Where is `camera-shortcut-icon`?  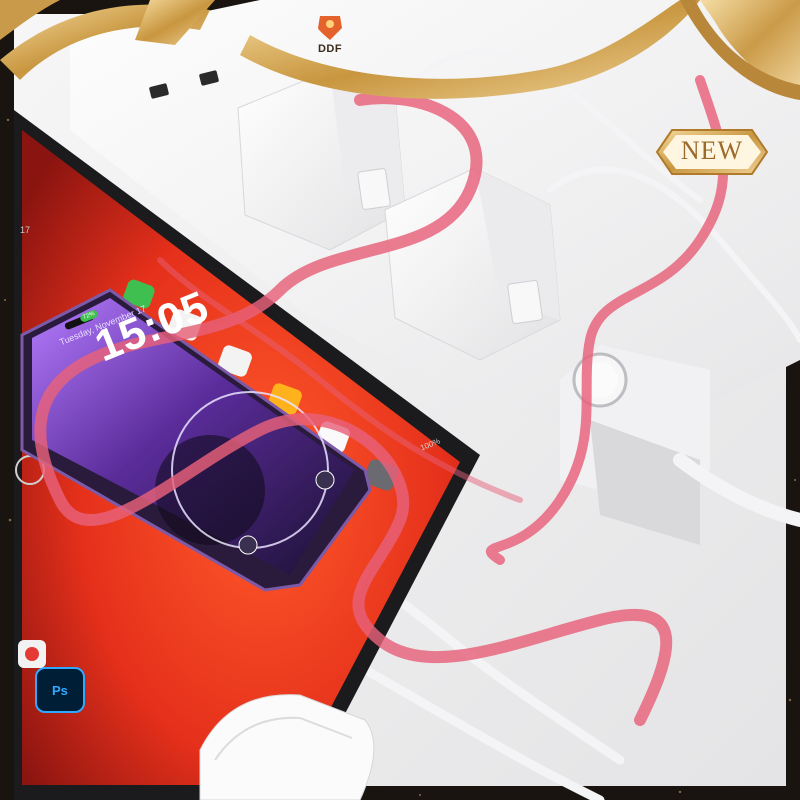 camera-shortcut-icon is located at coordinates (325, 480).